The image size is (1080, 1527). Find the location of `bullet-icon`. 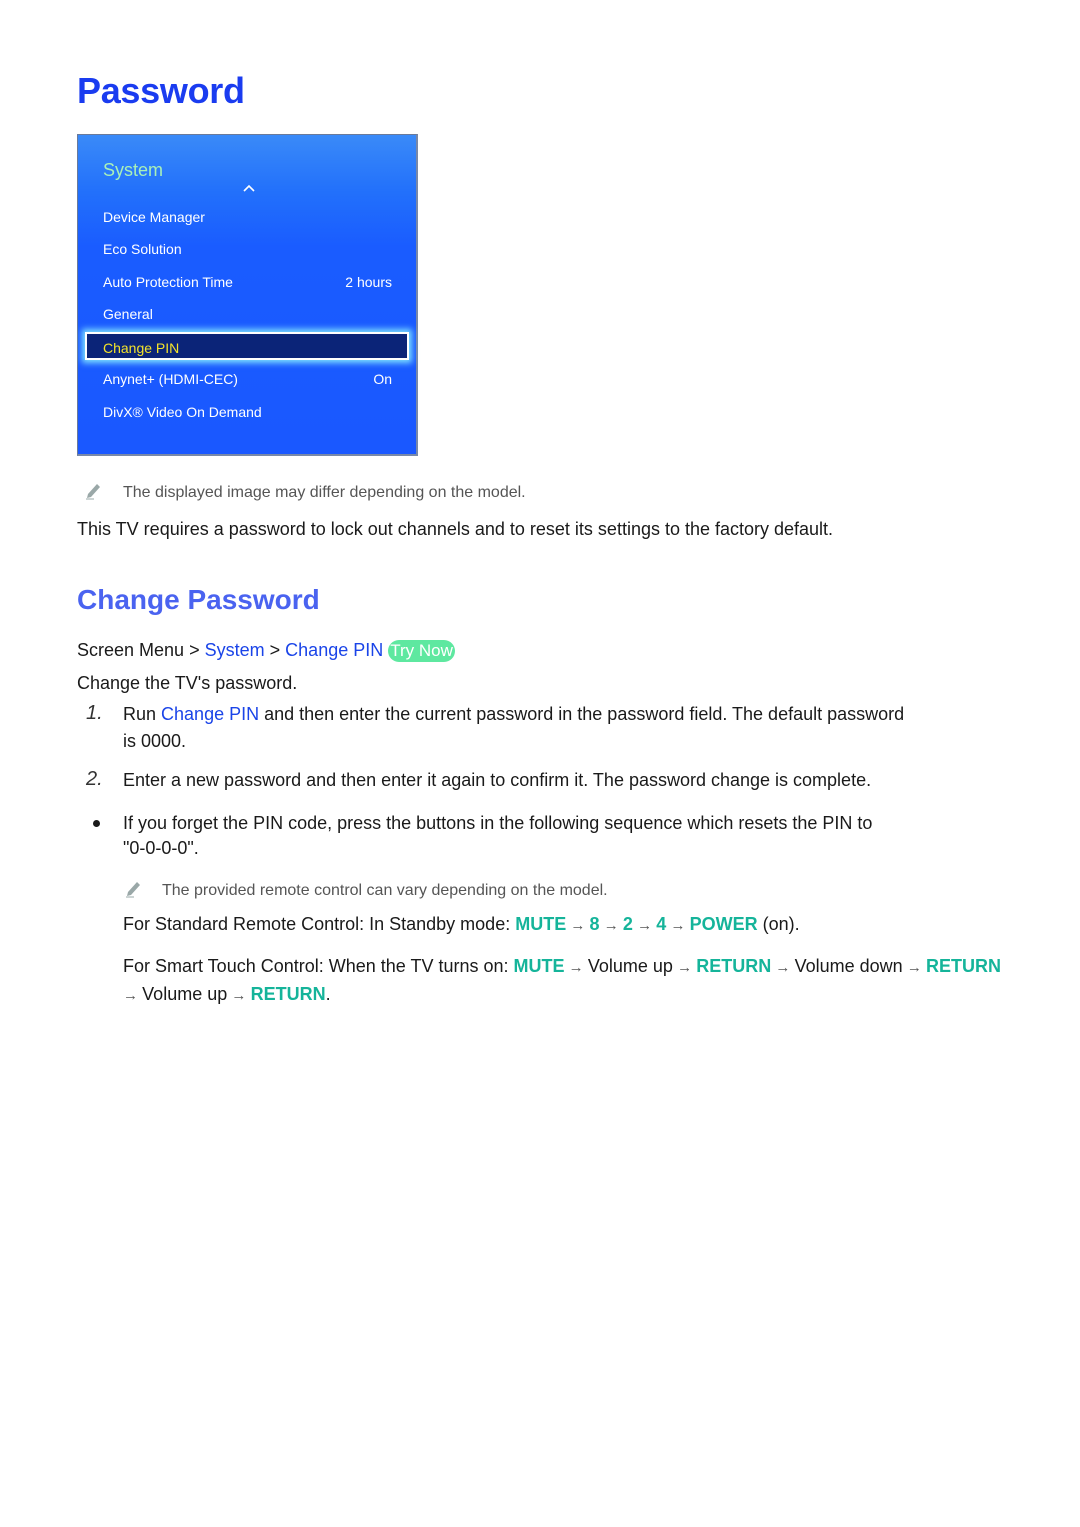

bullet-icon is located at coordinates (96, 823).